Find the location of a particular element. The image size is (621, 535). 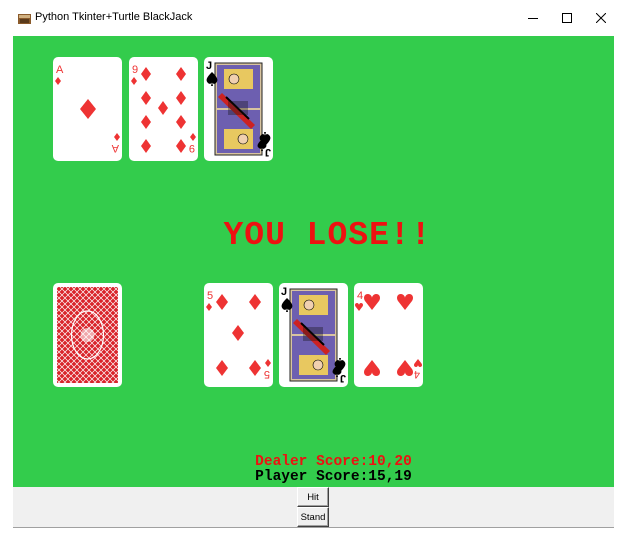

player-score: Player Score:15,19 is located at coordinates (333, 477).